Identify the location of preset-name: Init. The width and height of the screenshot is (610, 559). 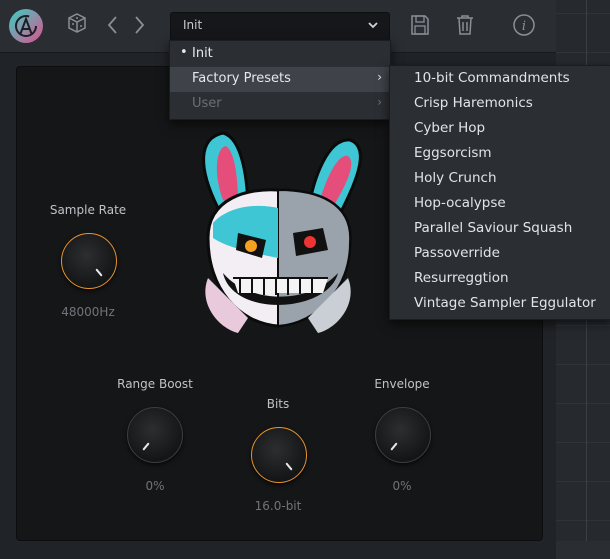
(193, 25).